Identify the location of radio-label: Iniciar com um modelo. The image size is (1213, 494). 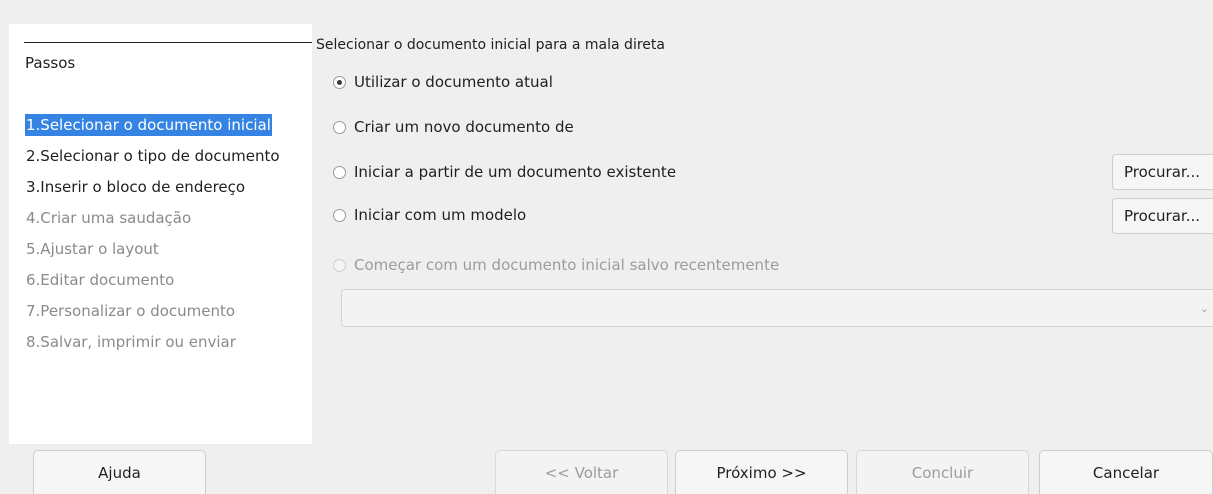
(440, 215).